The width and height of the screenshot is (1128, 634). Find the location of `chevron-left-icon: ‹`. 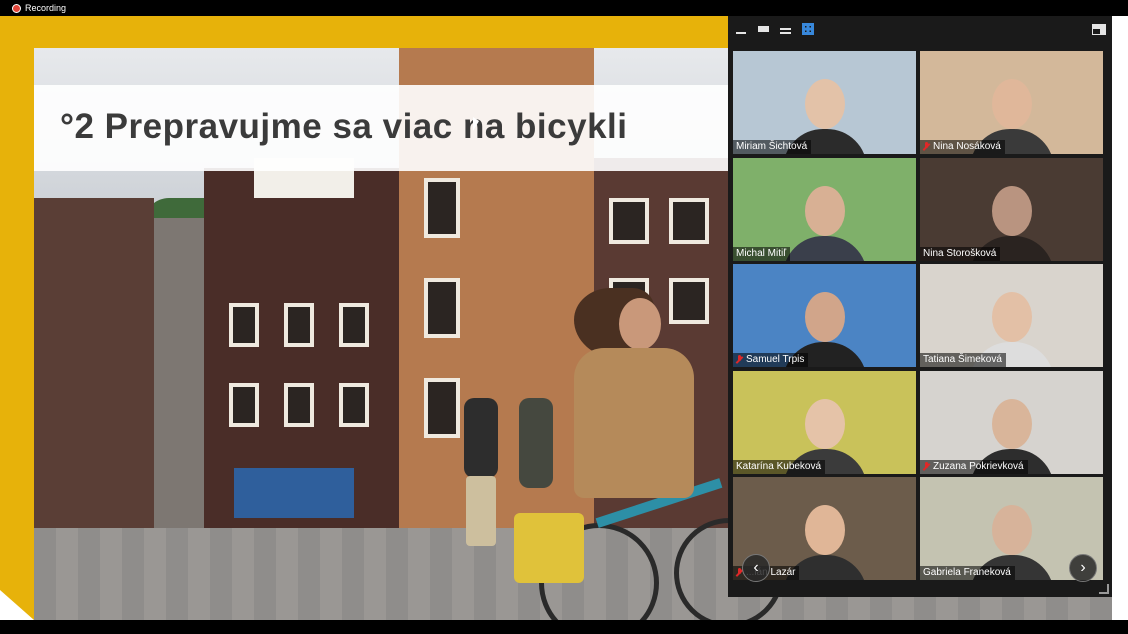

chevron-left-icon: ‹ is located at coordinates (756, 567).